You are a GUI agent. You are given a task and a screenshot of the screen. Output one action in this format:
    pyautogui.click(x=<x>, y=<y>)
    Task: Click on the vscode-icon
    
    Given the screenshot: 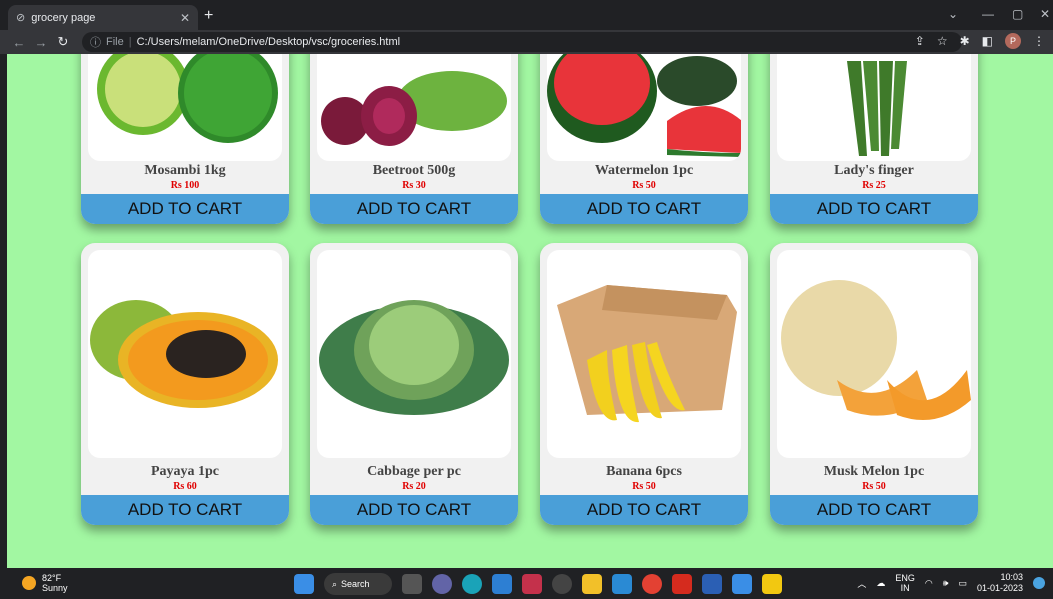 What is the action you would take?
    pyautogui.click(x=622, y=584)
    